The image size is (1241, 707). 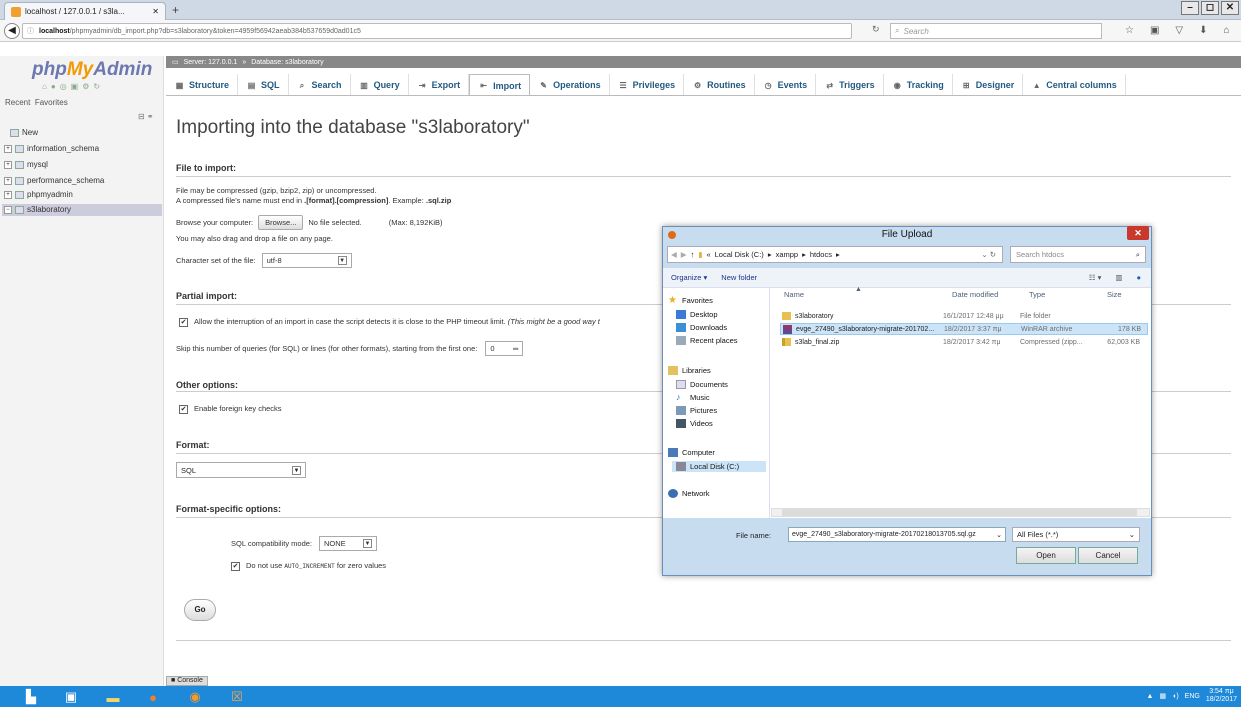 What do you see at coordinates (1203, 30) in the screenshot?
I see `download-icon: ⬇` at bounding box center [1203, 30].